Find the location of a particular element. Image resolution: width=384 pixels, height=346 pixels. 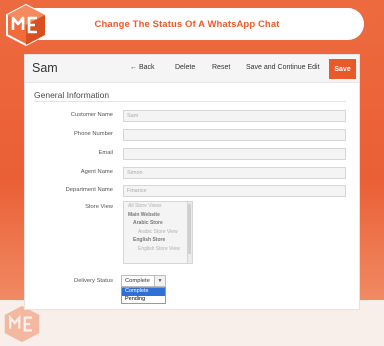

store-view-group: Main Website is located at coordinates (144, 214).